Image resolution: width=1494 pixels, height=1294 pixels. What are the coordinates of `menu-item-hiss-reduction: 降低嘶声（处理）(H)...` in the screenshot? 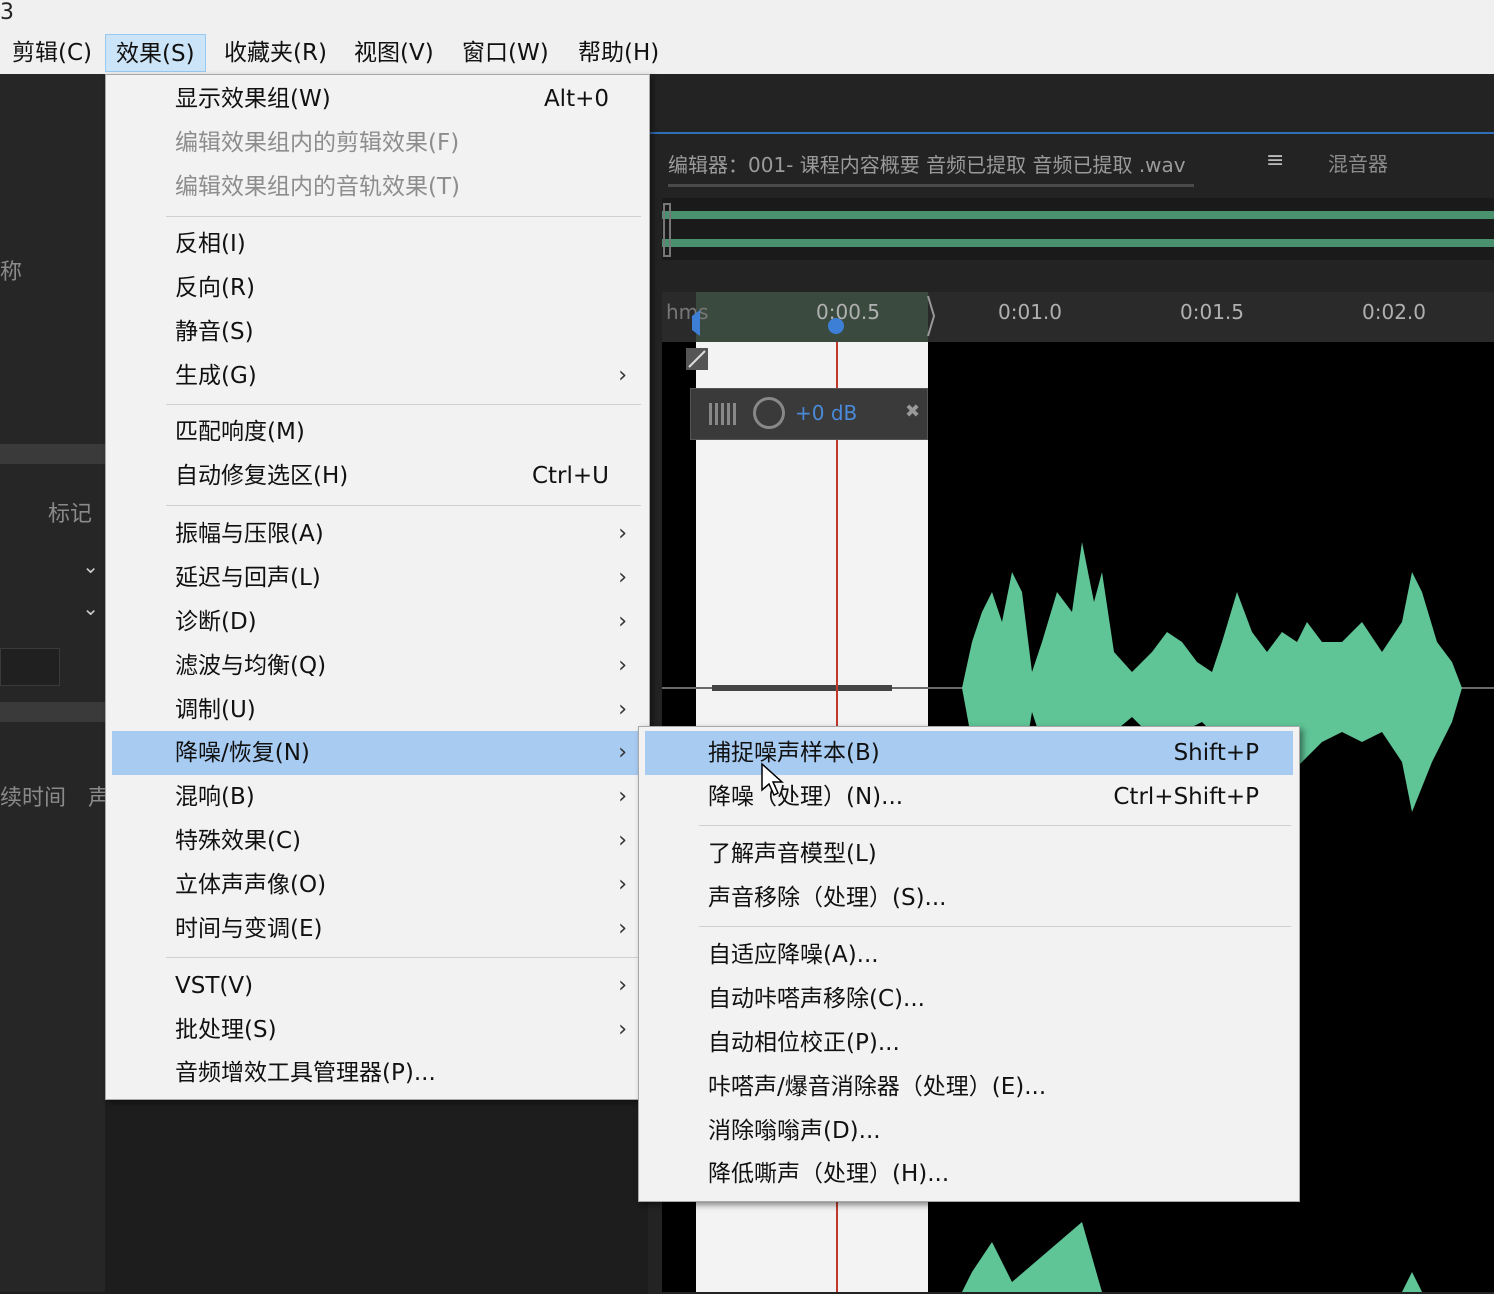 It's located at (969, 1174).